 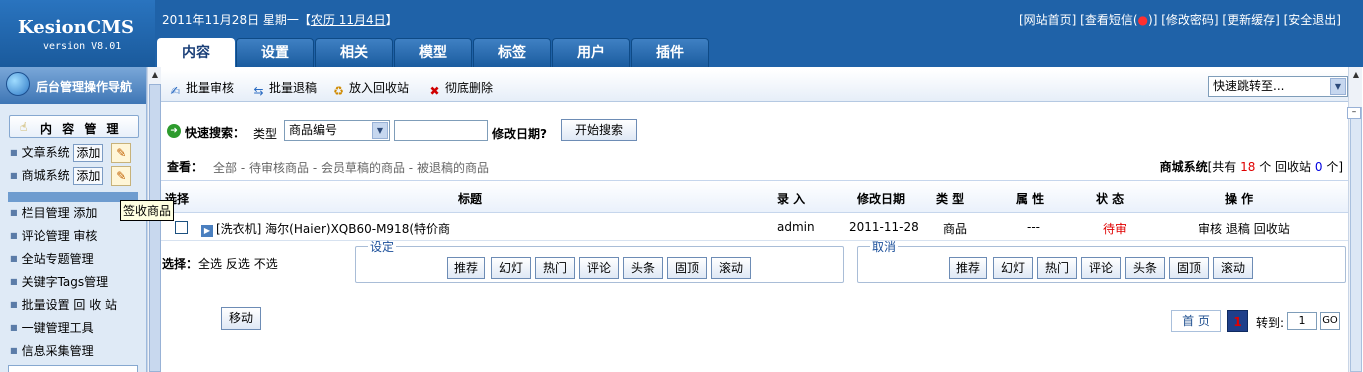 What do you see at coordinates (58, 351) in the screenshot?
I see `collect-link: 信息采集管理` at bounding box center [58, 351].